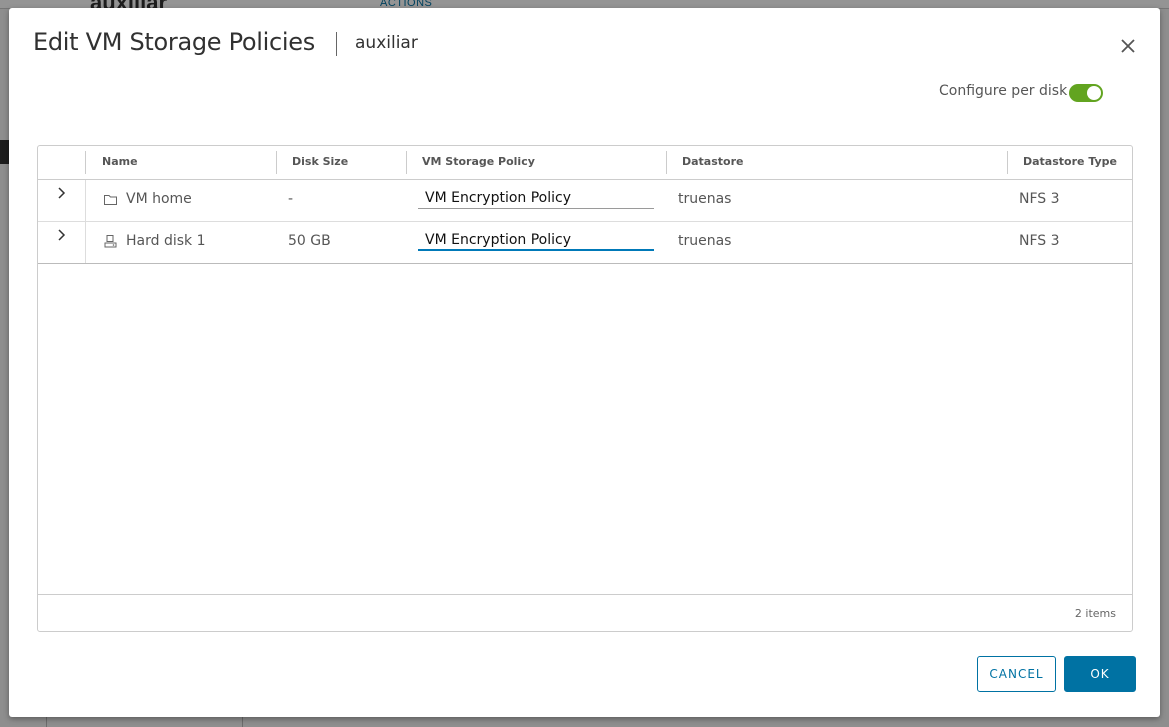 The width and height of the screenshot is (1169, 727). I want to click on row-disk-size: -, so click(291, 199).